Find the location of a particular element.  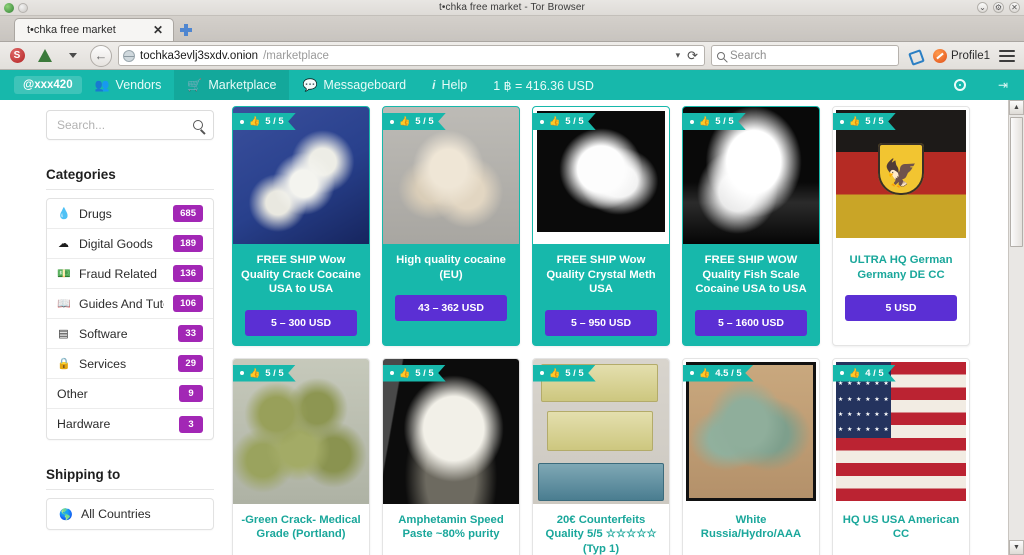

torbutton-dropdown is located at coordinates (73, 56).